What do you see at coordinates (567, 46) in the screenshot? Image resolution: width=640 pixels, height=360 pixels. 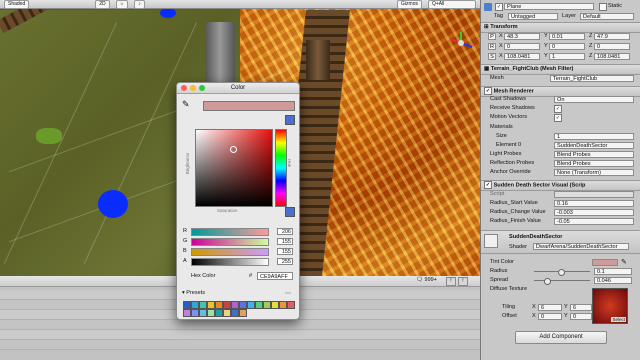 I see `rotation-y-field: 0` at bounding box center [567, 46].